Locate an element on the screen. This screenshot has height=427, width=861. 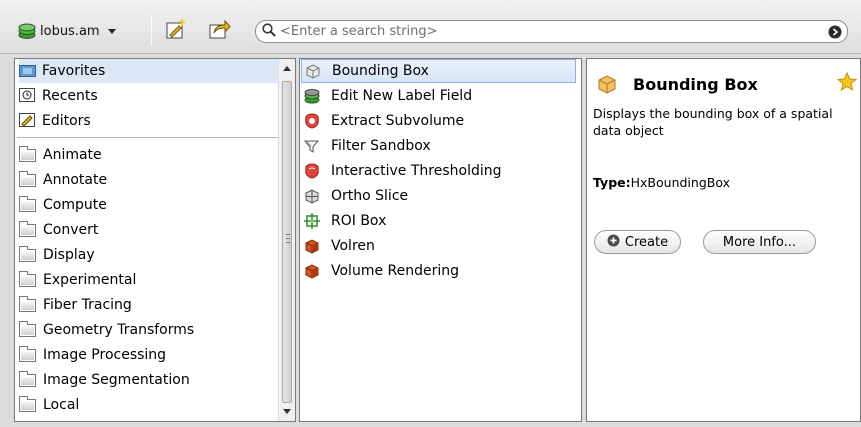
new-editor-button is located at coordinates (177, 31).